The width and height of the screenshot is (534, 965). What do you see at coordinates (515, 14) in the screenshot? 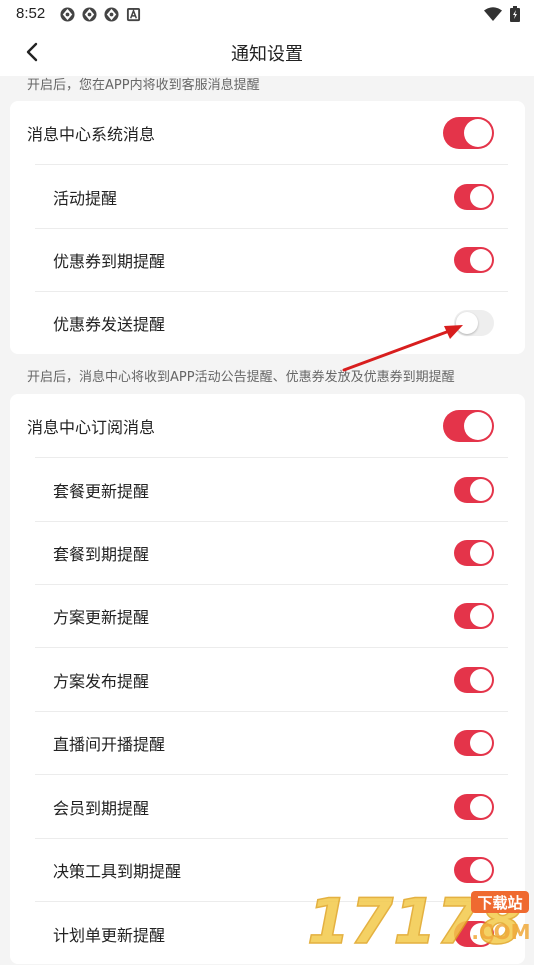
I see `battery-icon` at bounding box center [515, 14].